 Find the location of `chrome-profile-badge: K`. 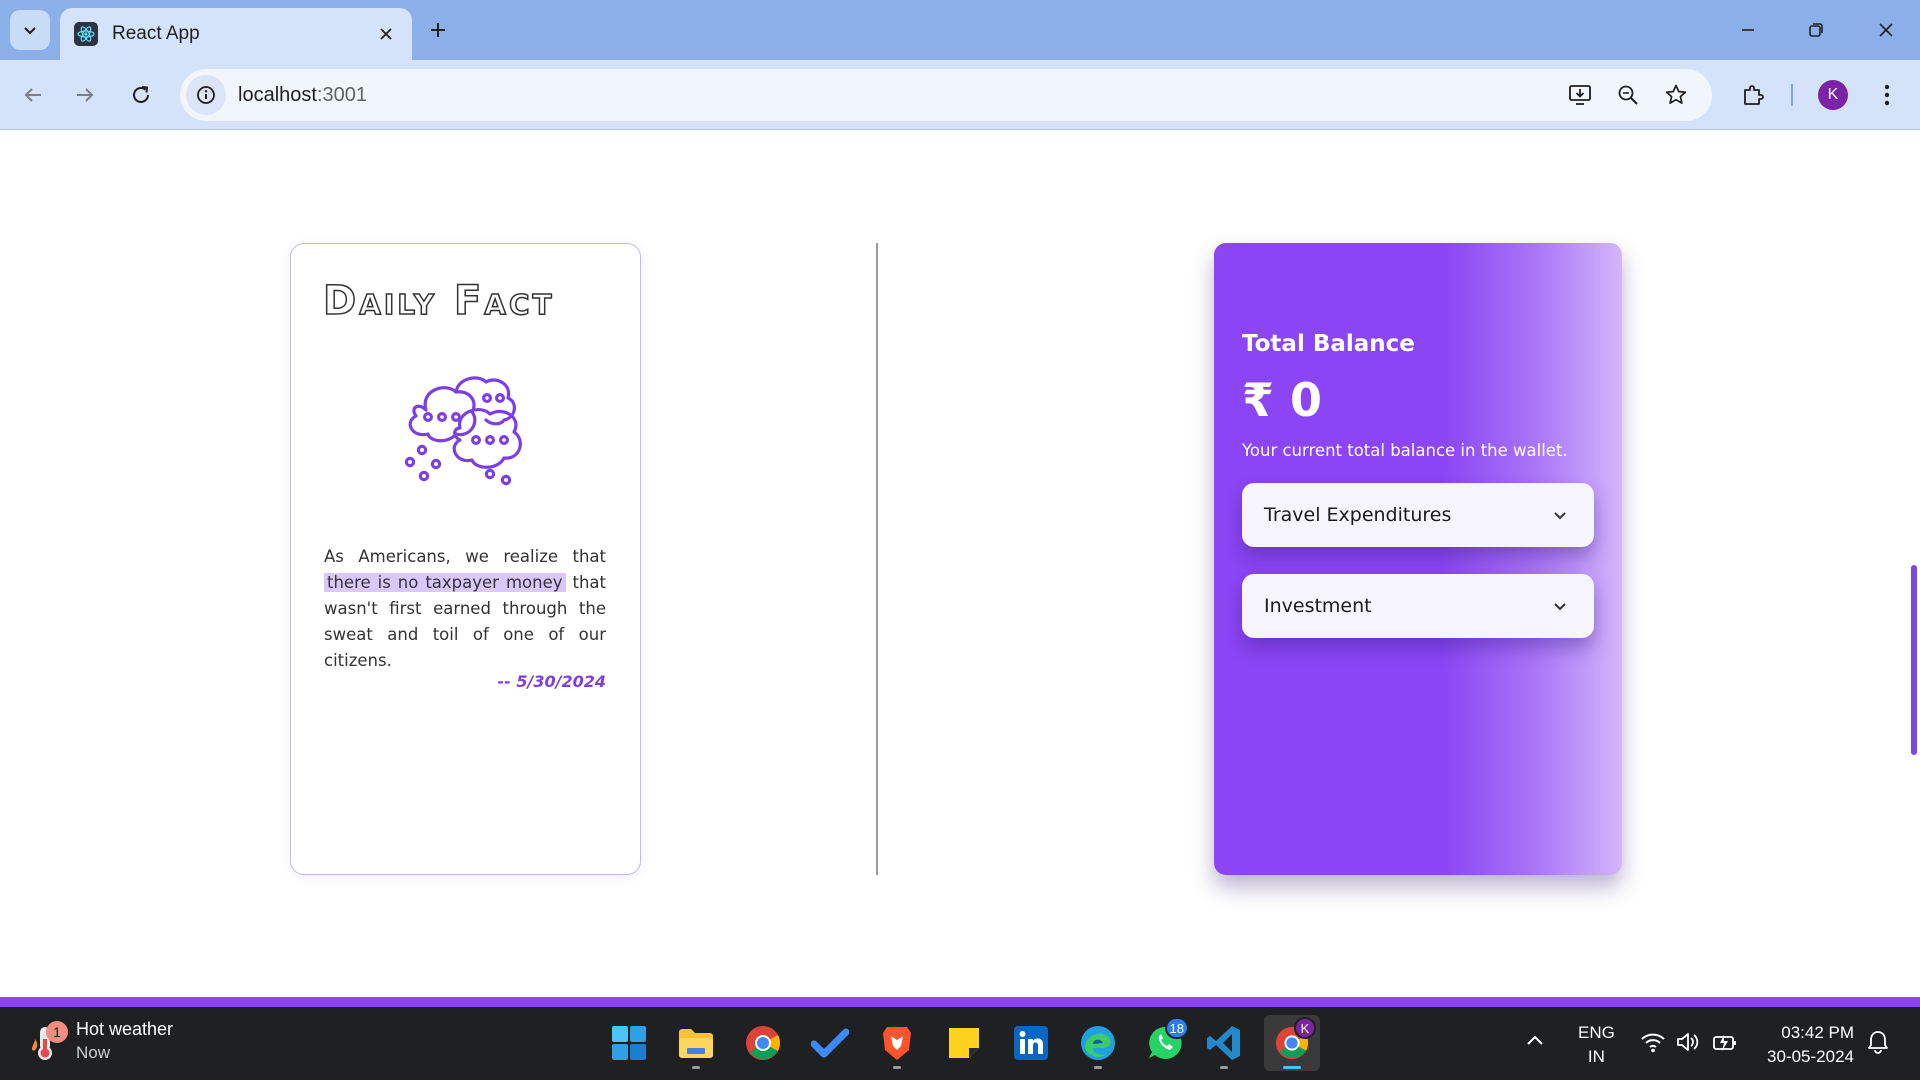

chrome-profile-badge: K is located at coordinates (1305, 1028).